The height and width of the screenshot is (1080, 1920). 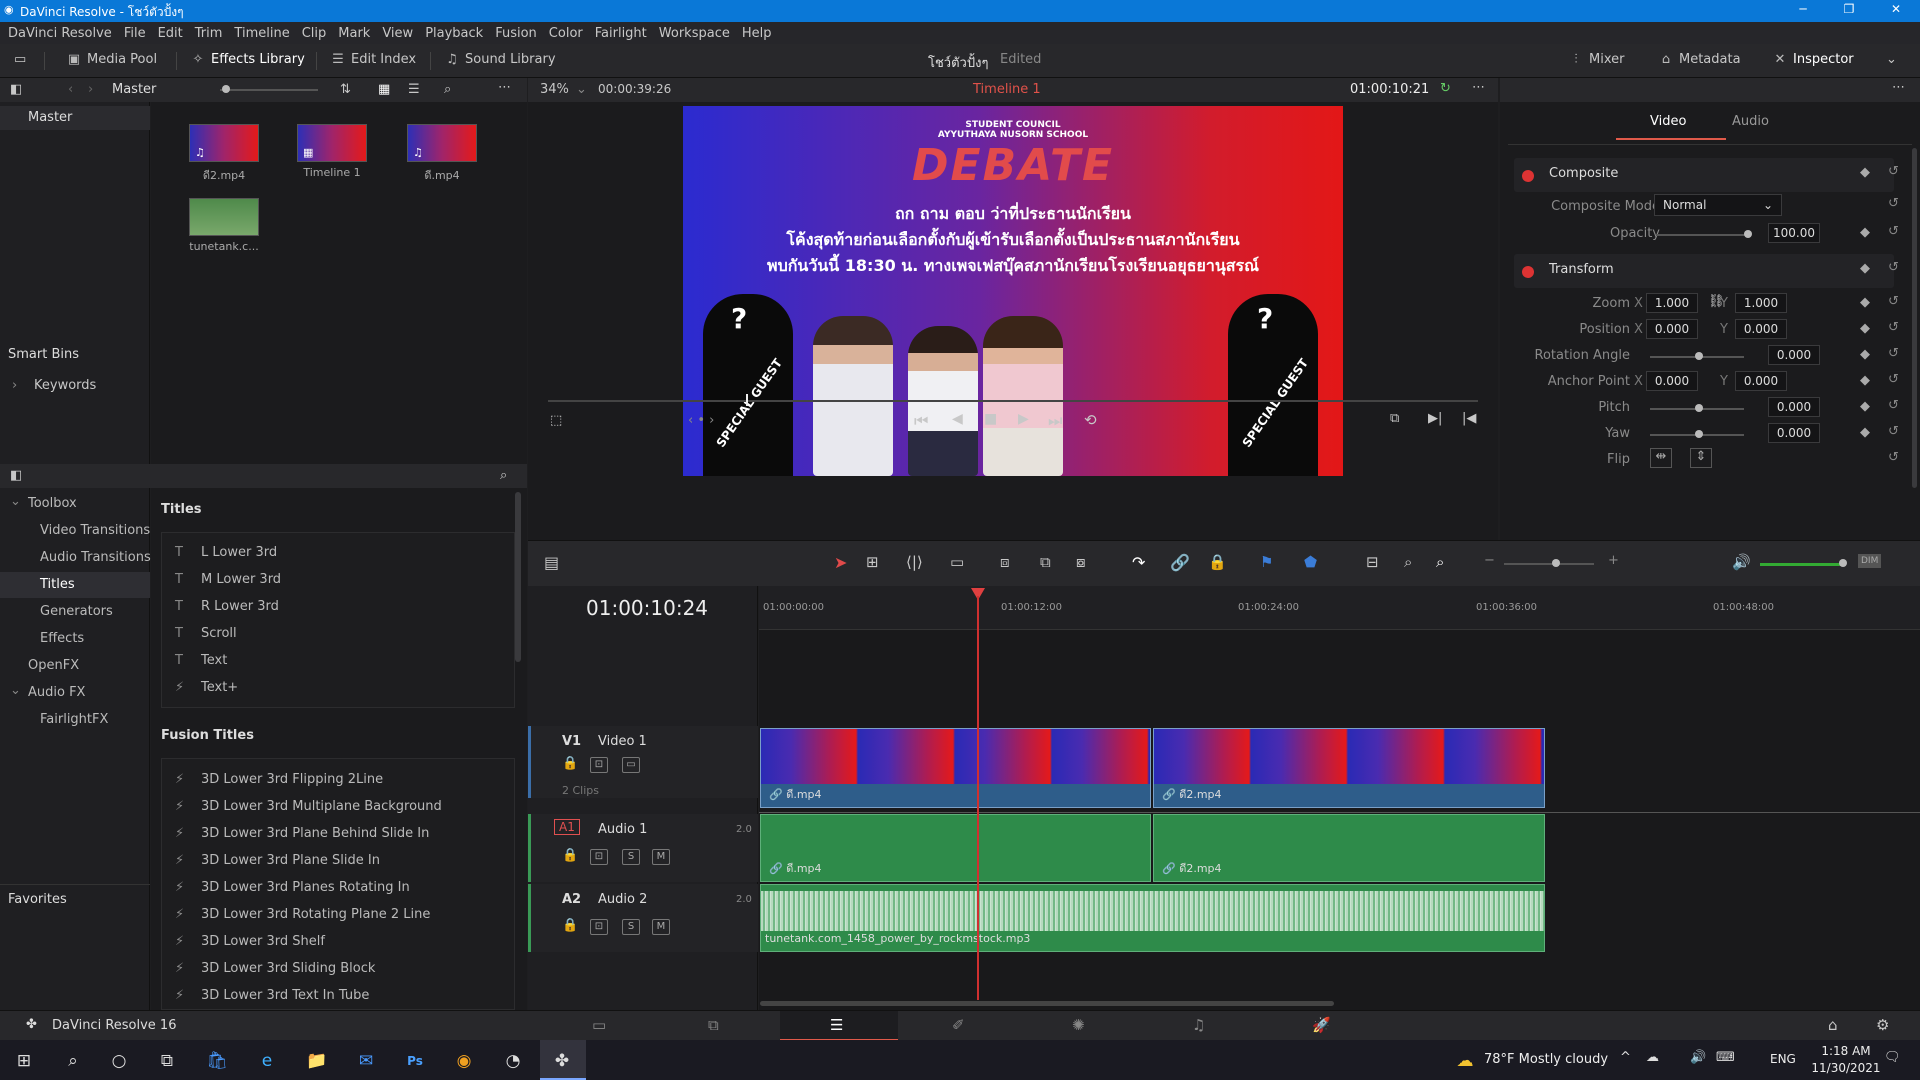 I want to click on list-item: ⚡ 3D Lower 3rd Rotating Plane 2 Line, so click(x=302, y=914).